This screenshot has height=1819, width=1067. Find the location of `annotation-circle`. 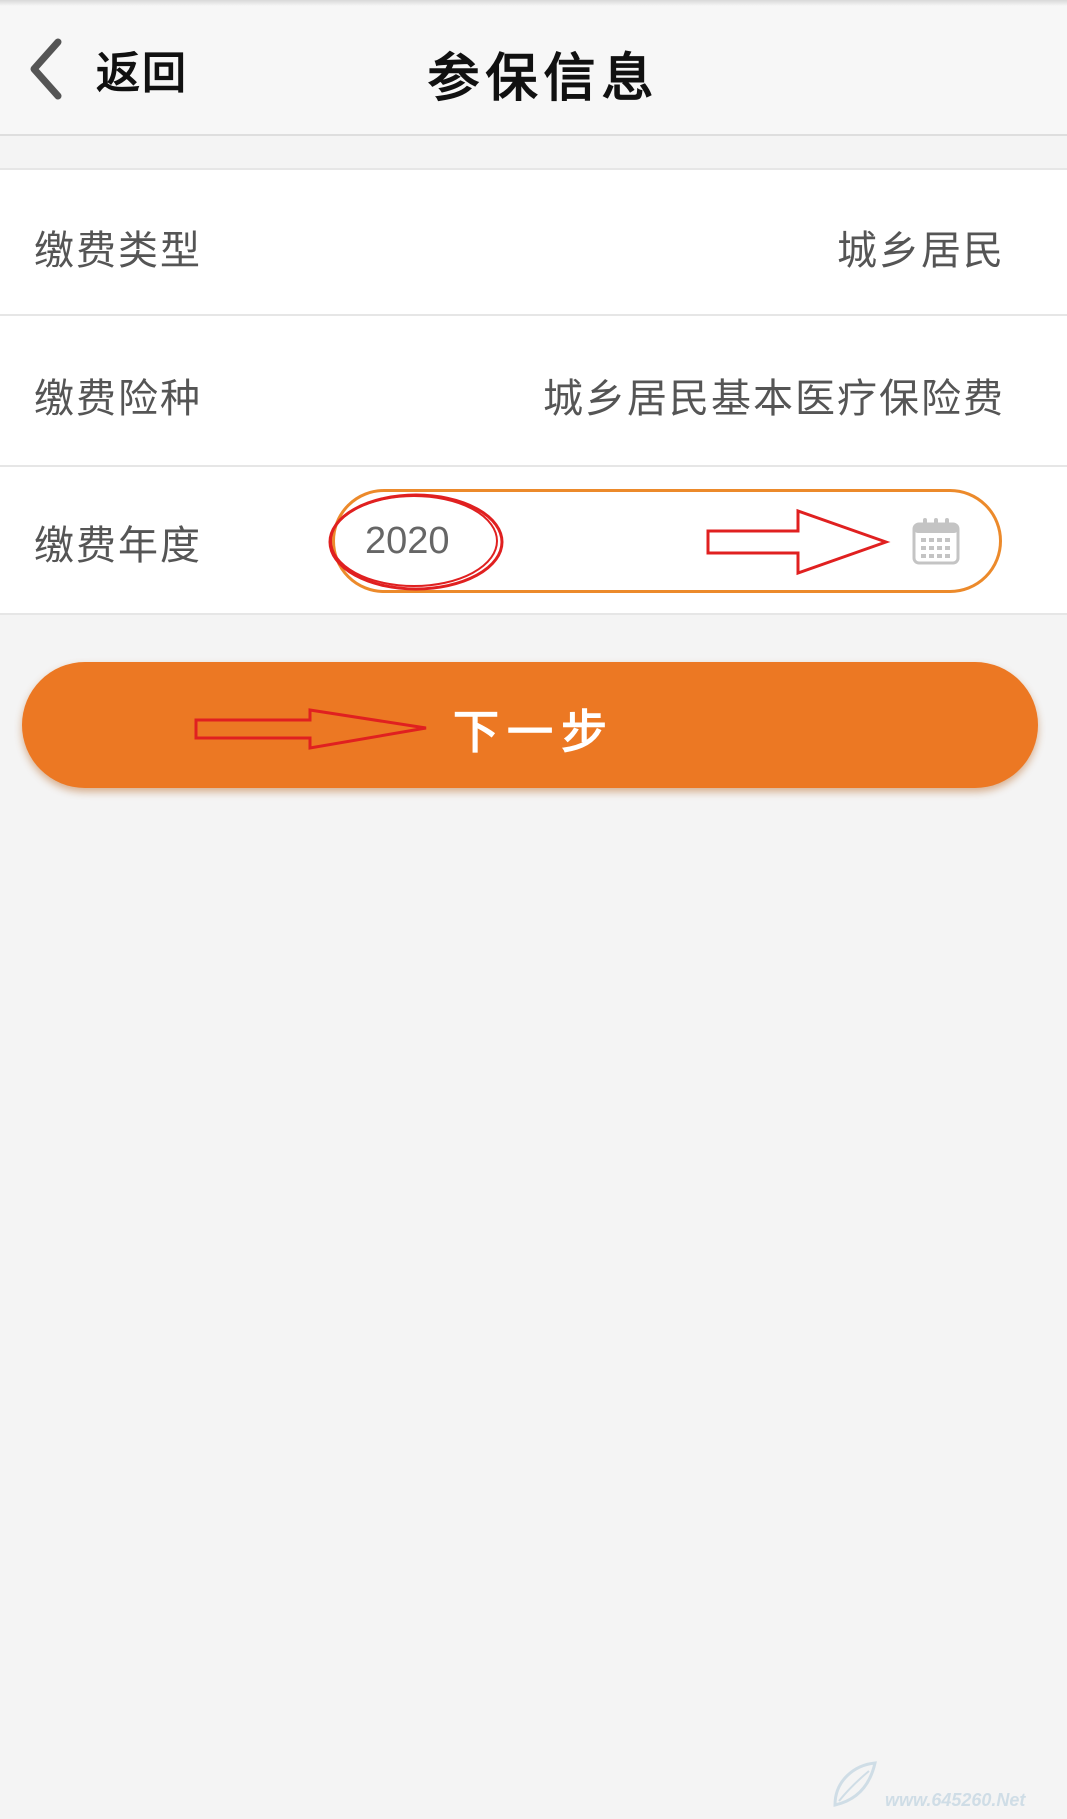

annotation-circle is located at coordinates (416, 542).